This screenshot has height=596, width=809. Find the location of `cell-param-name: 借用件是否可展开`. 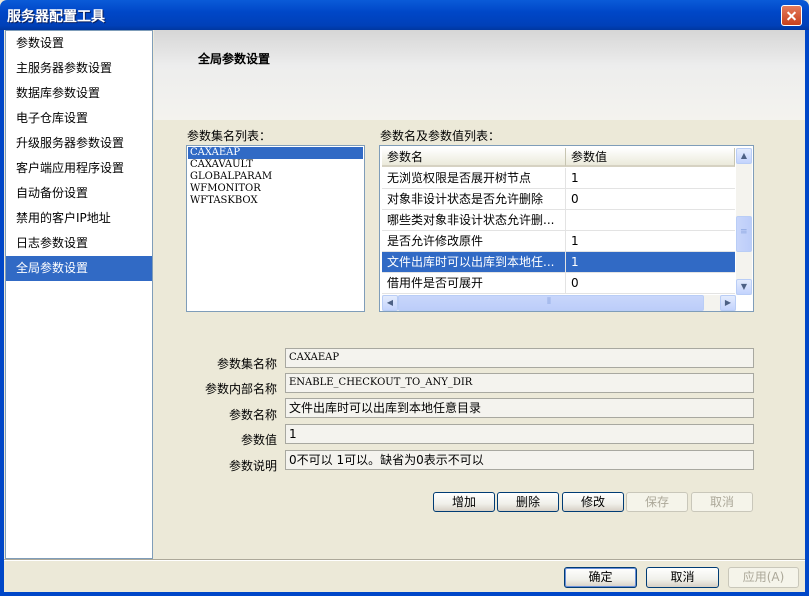

cell-param-name: 借用件是否可展开 is located at coordinates (474, 283).